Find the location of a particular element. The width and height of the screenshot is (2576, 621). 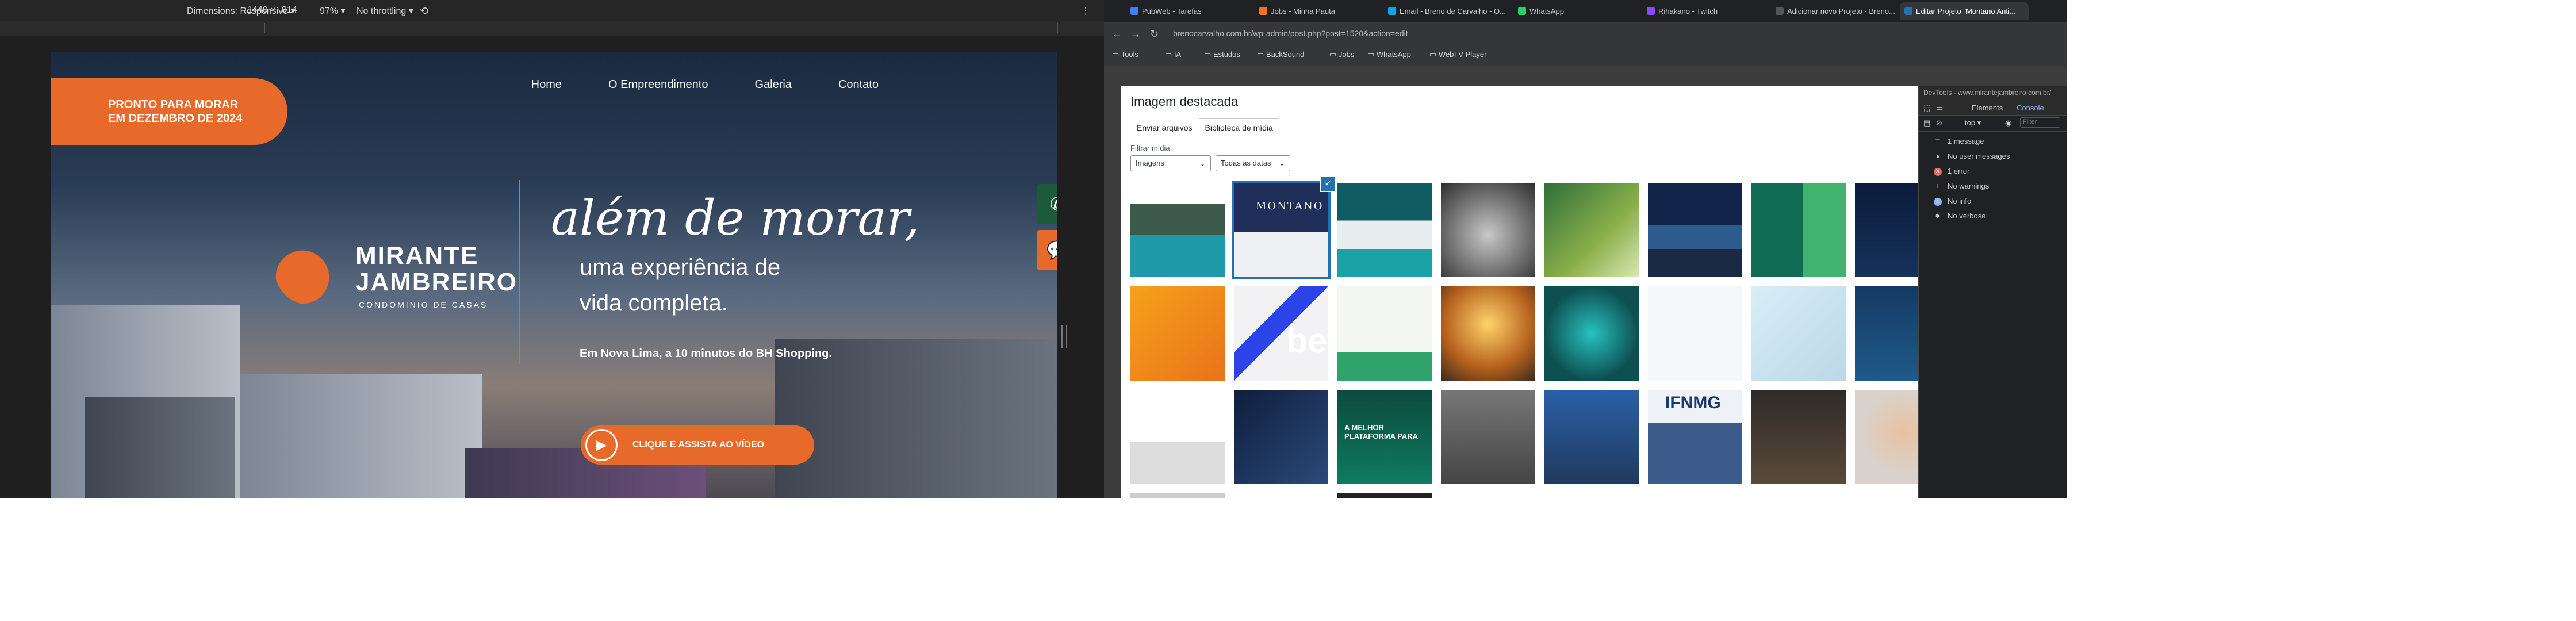

media-thumbnail: IFNMG is located at coordinates (1695, 437).